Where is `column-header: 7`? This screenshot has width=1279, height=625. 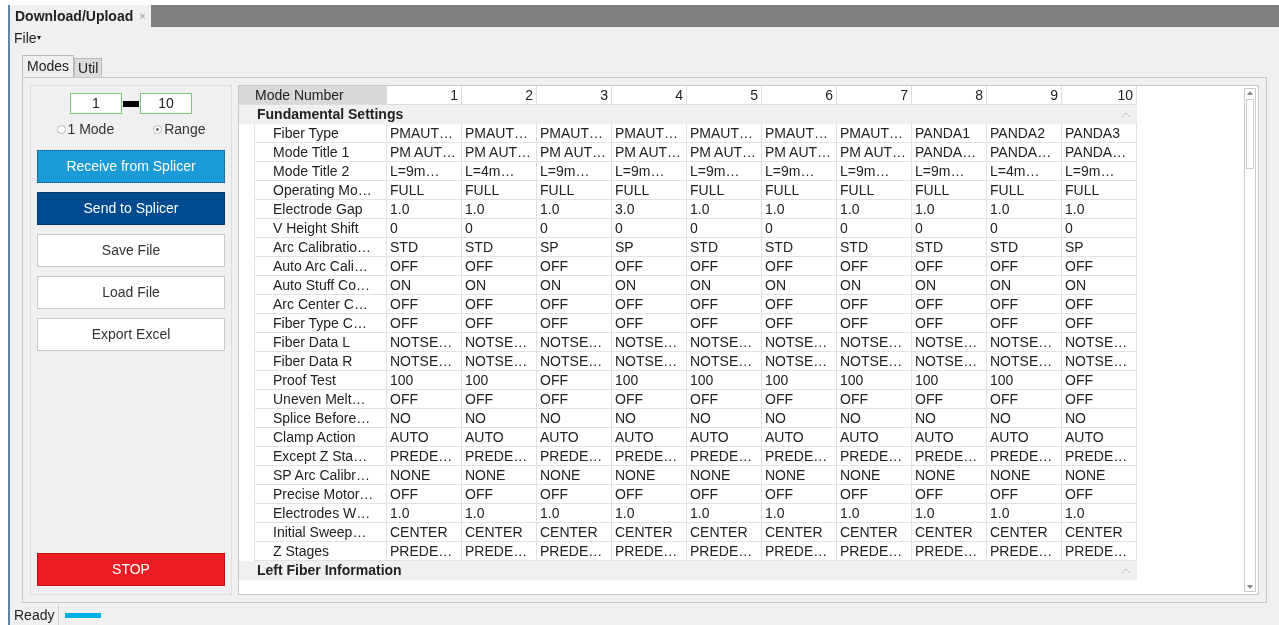
column-header: 7 is located at coordinates (874, 95).